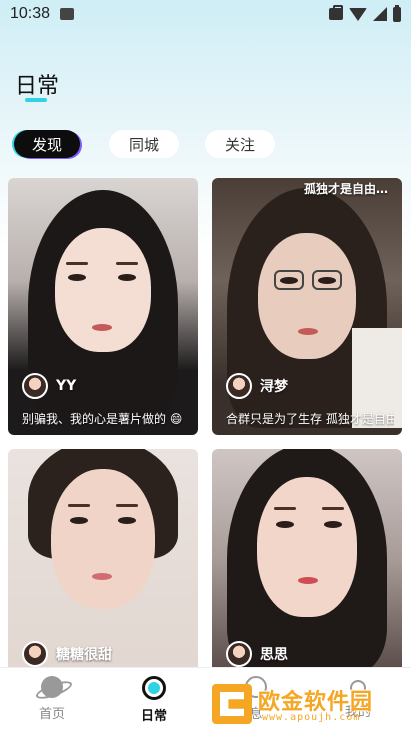 The height and width of the screenshot is (732, 411). I want to click on watermark-logo-icon, so click(232, 704).